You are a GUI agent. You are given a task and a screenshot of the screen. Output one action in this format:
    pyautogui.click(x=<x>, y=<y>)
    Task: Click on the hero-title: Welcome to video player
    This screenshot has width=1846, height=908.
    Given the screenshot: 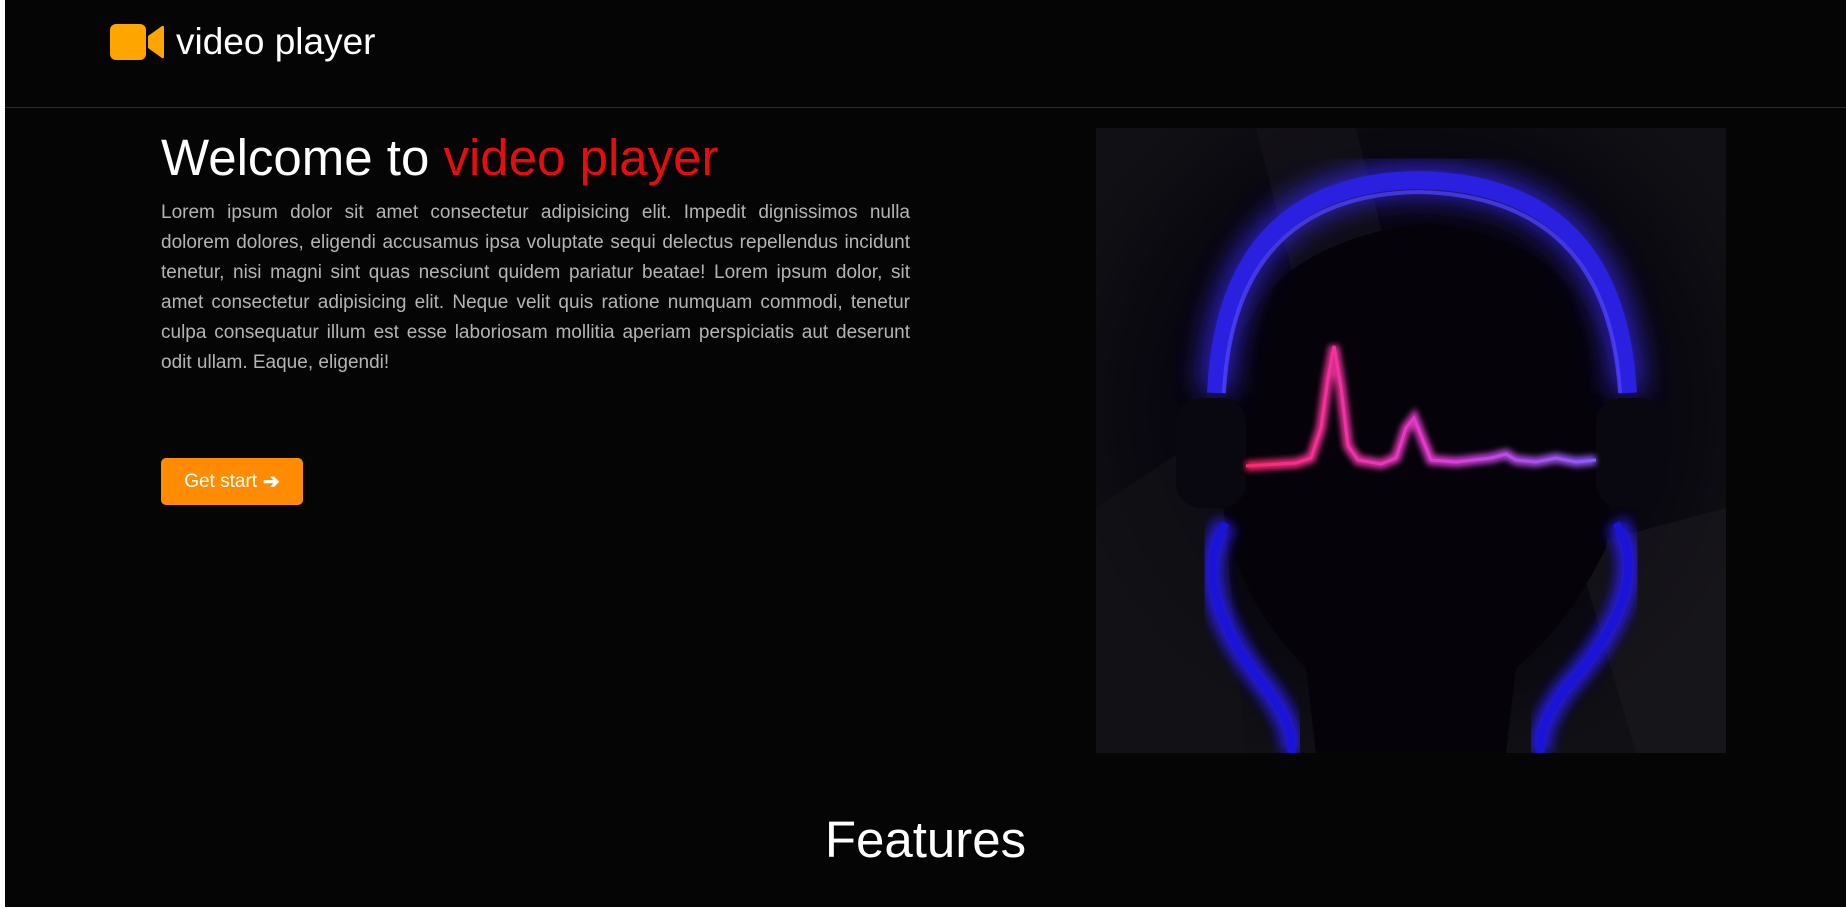 What is the action you would take?
    pyautogui.click(x=535, y=158)
    